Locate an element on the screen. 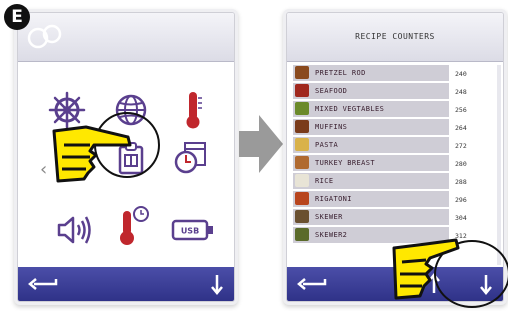 The height and width of the screenshot is (311, 508). recipe-name-cell: RIGATONI is located at coordinates (371, 199).